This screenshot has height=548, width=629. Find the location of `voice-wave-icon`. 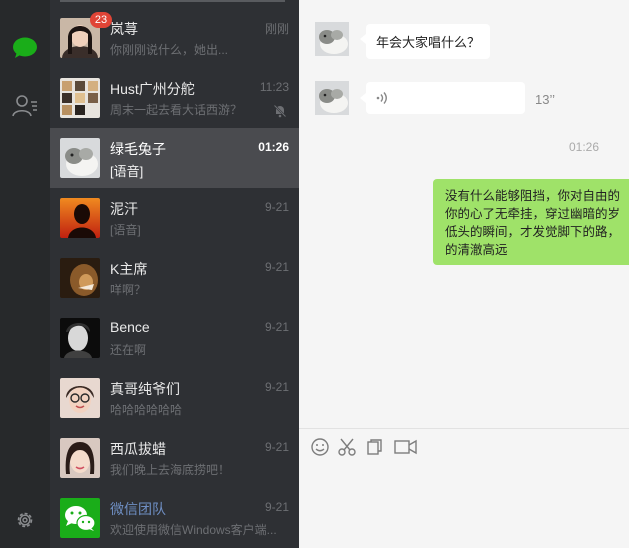

voice-wave-icon is located at coordinates (381, 98).